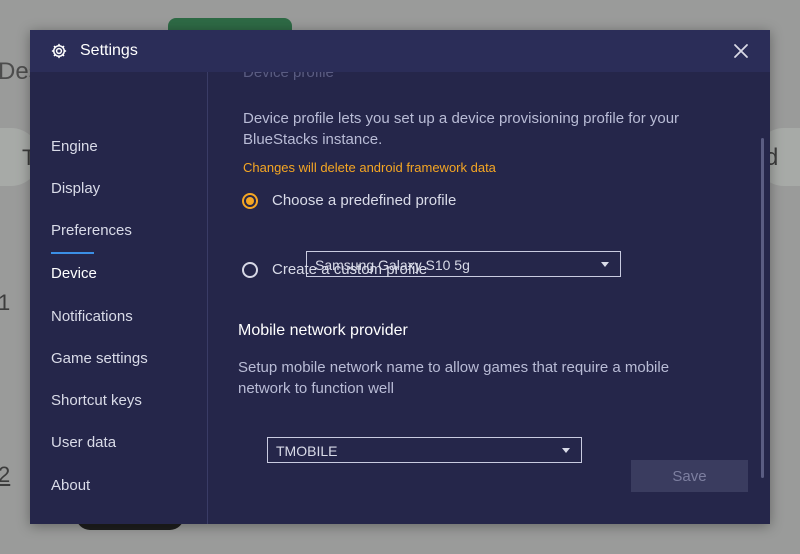 The width and height of the screenshot is (800, 554). I want to click on close-button, so click(741, 51).